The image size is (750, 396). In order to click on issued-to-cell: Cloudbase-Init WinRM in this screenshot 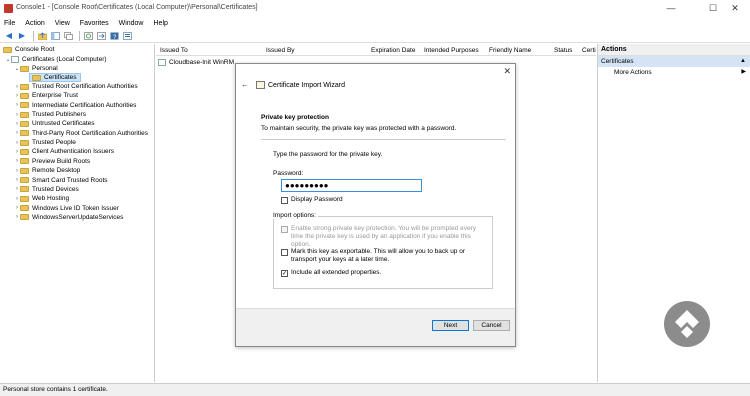, I will do `click(202, 62)`.